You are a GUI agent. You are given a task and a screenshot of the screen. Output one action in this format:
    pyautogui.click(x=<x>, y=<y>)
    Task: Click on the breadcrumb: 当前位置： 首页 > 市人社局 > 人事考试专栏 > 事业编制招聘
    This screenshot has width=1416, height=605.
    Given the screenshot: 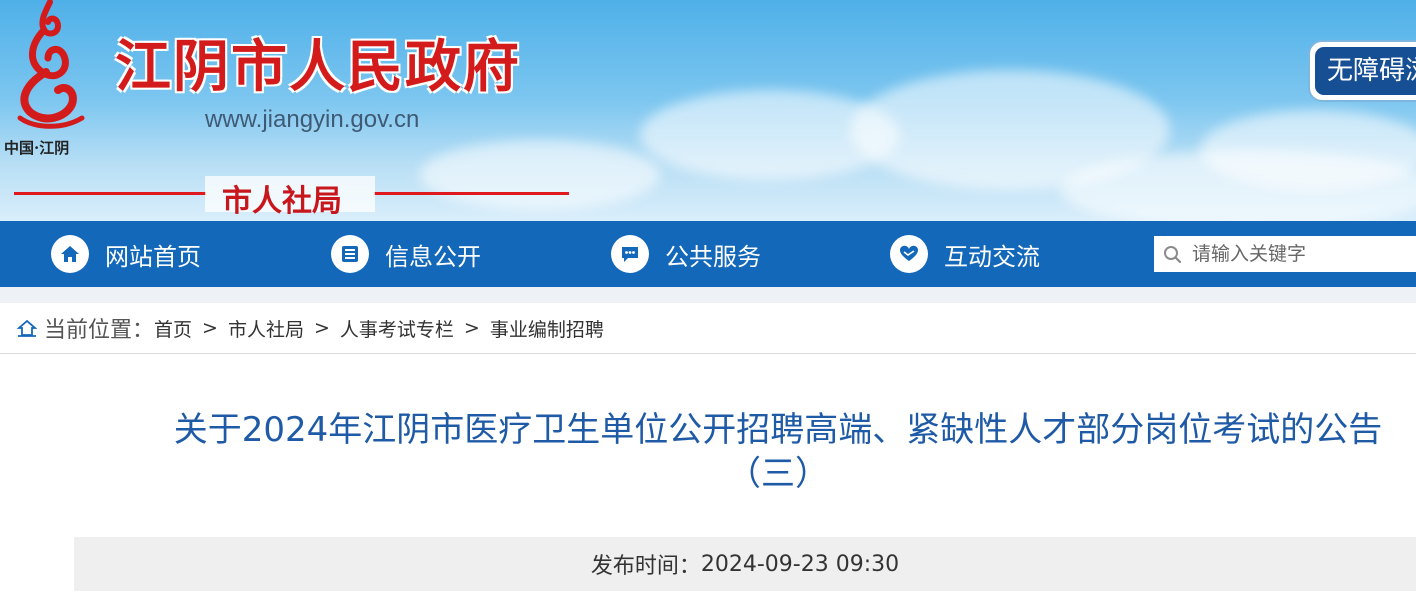 What is the action you would take?
    pyautogui.click(x=708, y=328)
    